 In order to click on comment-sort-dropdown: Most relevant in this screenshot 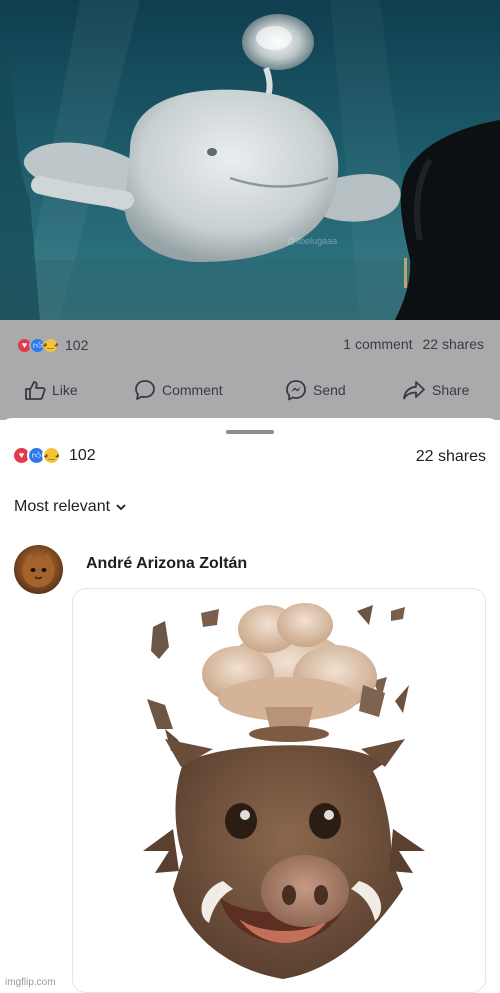, I will do `click(70, 507)`.